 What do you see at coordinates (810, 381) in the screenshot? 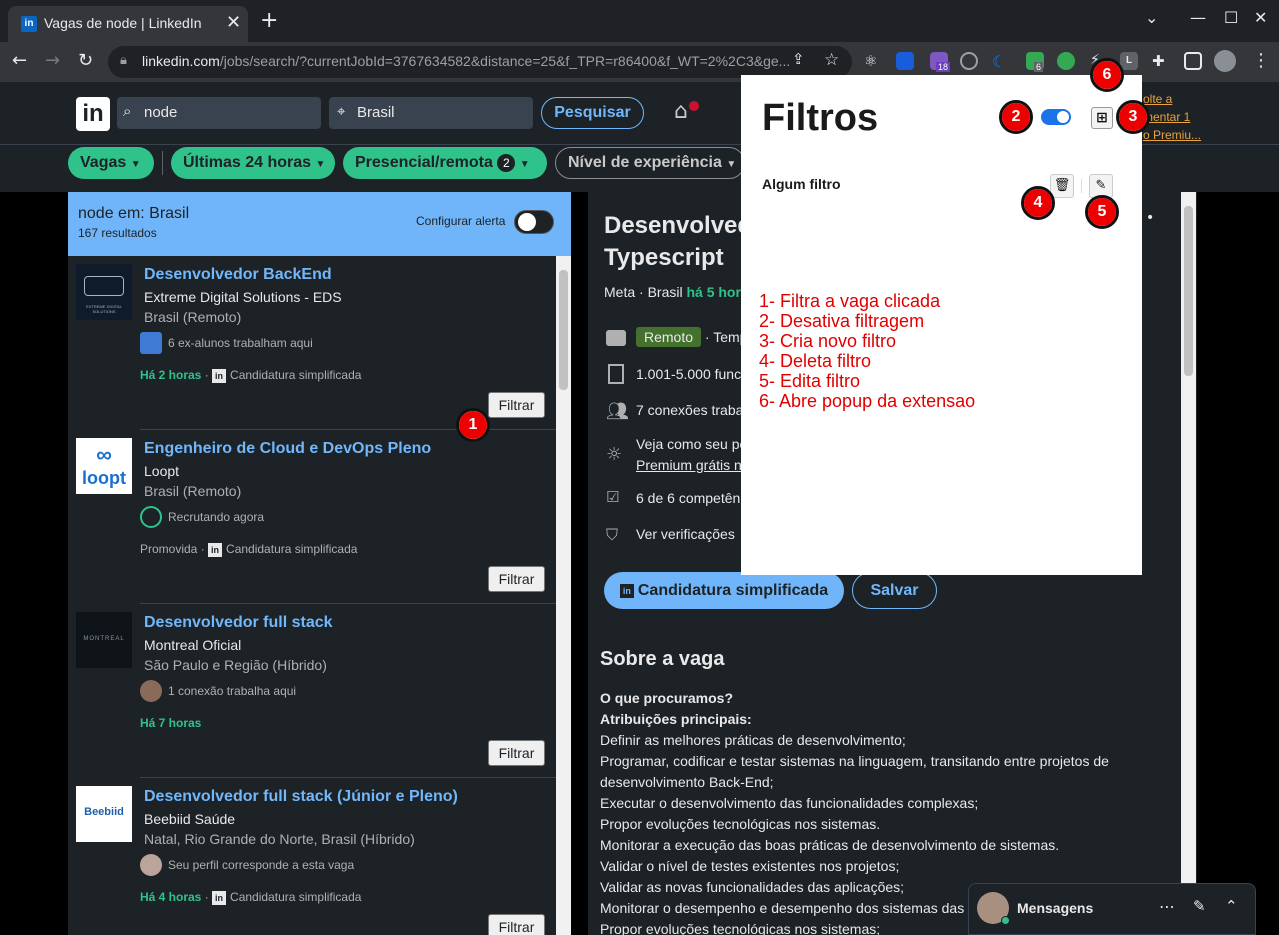
I see `annotation-note: 5- Edita filtro` at bounding box center [810, 381].